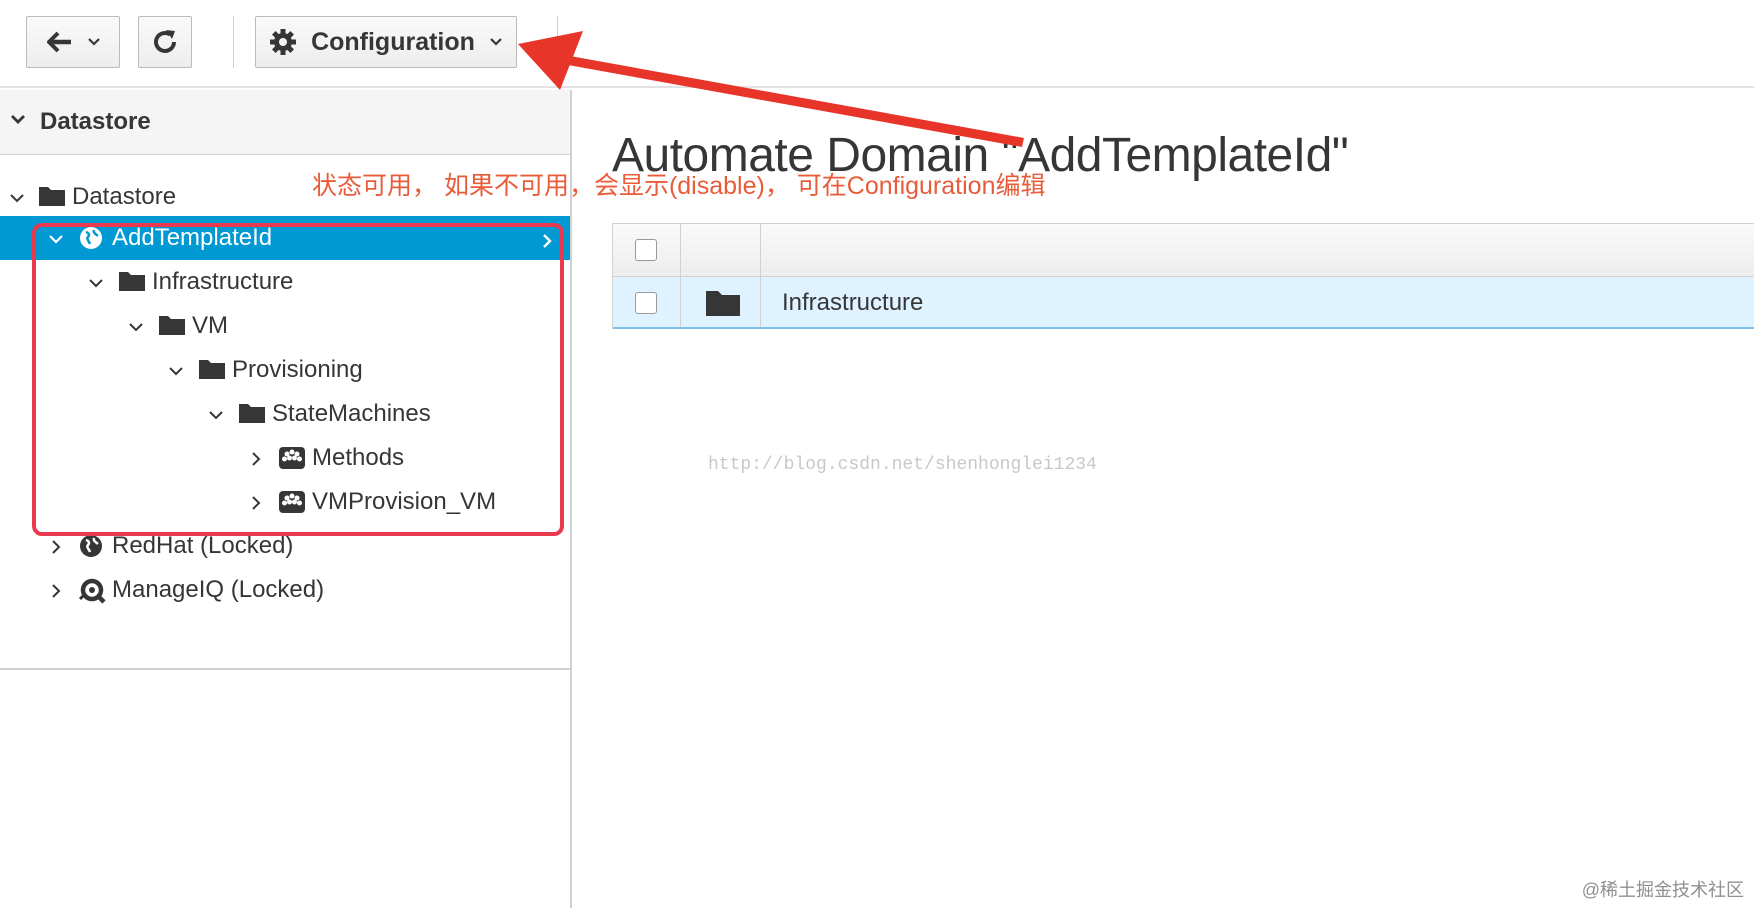 The image size is (1754, 908). What do you see at coordinates (877, 44) in the screenshot?
I see `toolbar: Configuration` at bounding box center [877, 44].